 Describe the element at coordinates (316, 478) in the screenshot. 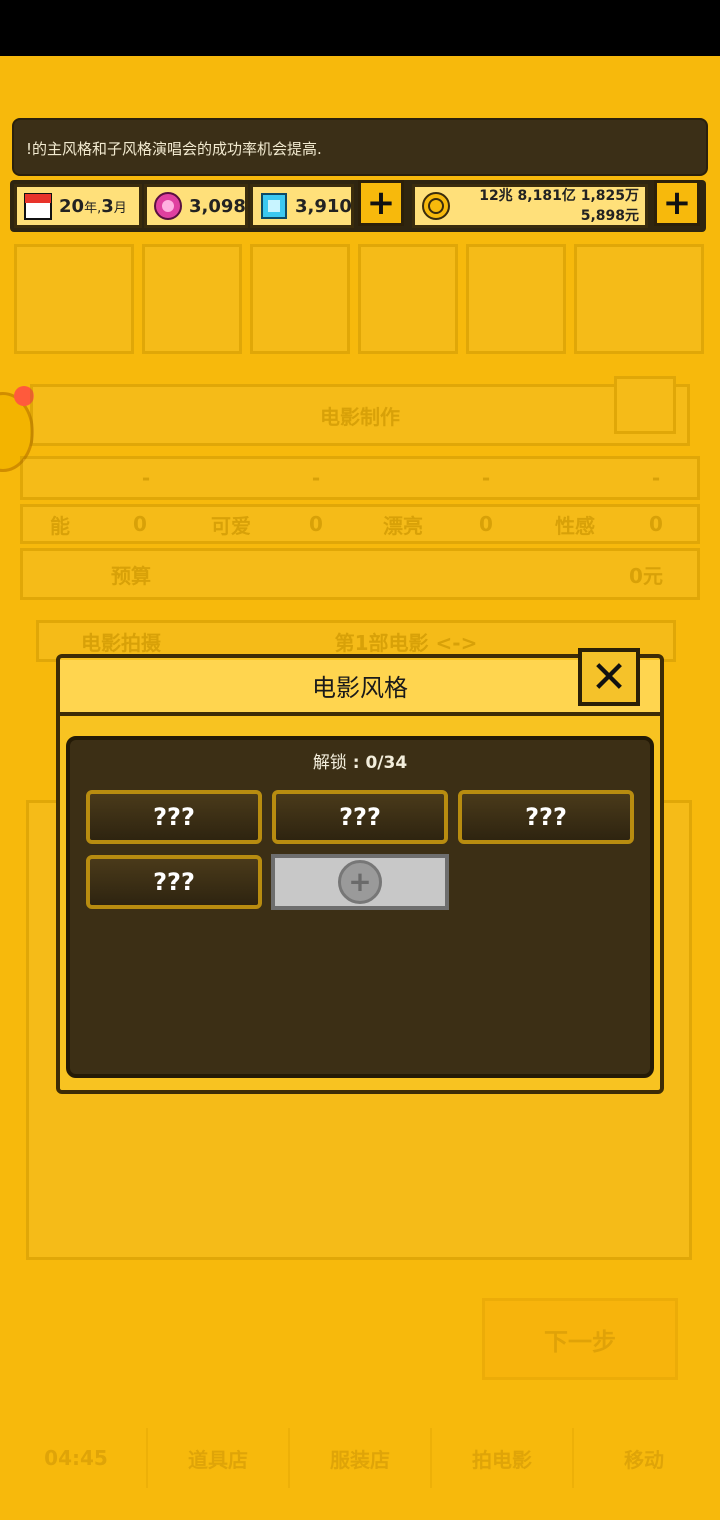

I see `stat-dash-2: -` at that location.